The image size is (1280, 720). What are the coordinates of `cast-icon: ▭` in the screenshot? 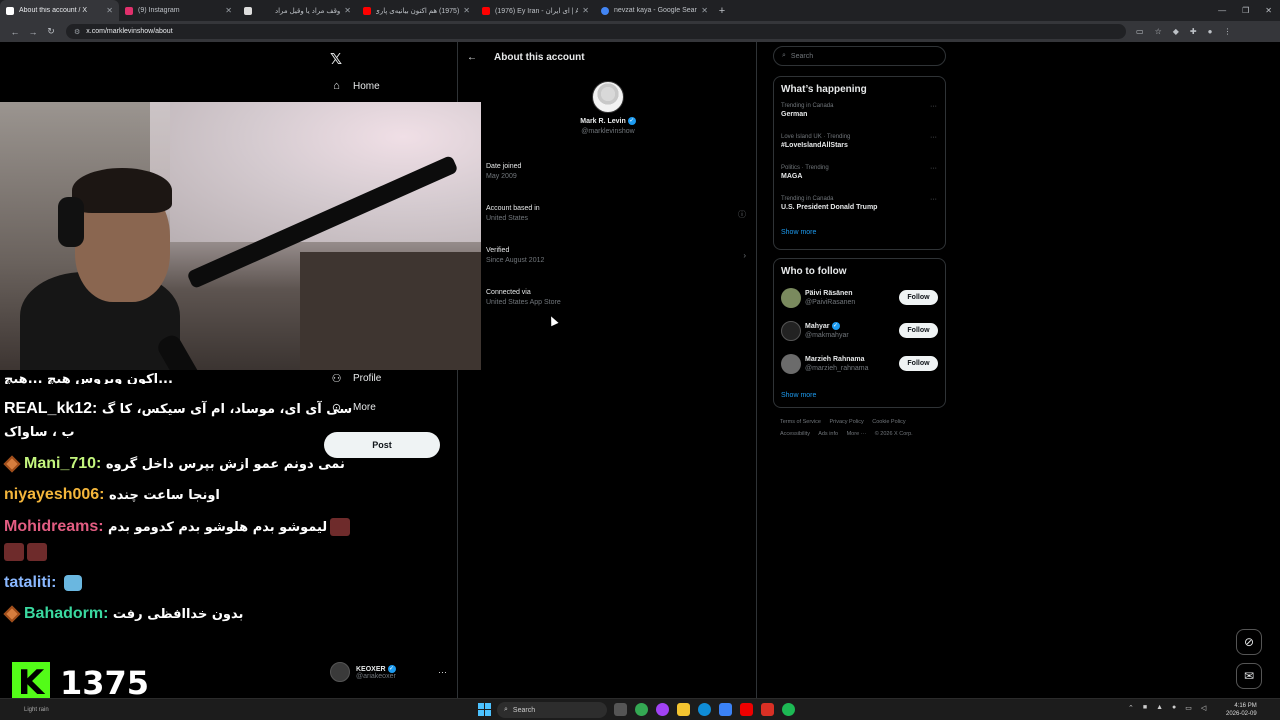 It's located at (1140, 31).